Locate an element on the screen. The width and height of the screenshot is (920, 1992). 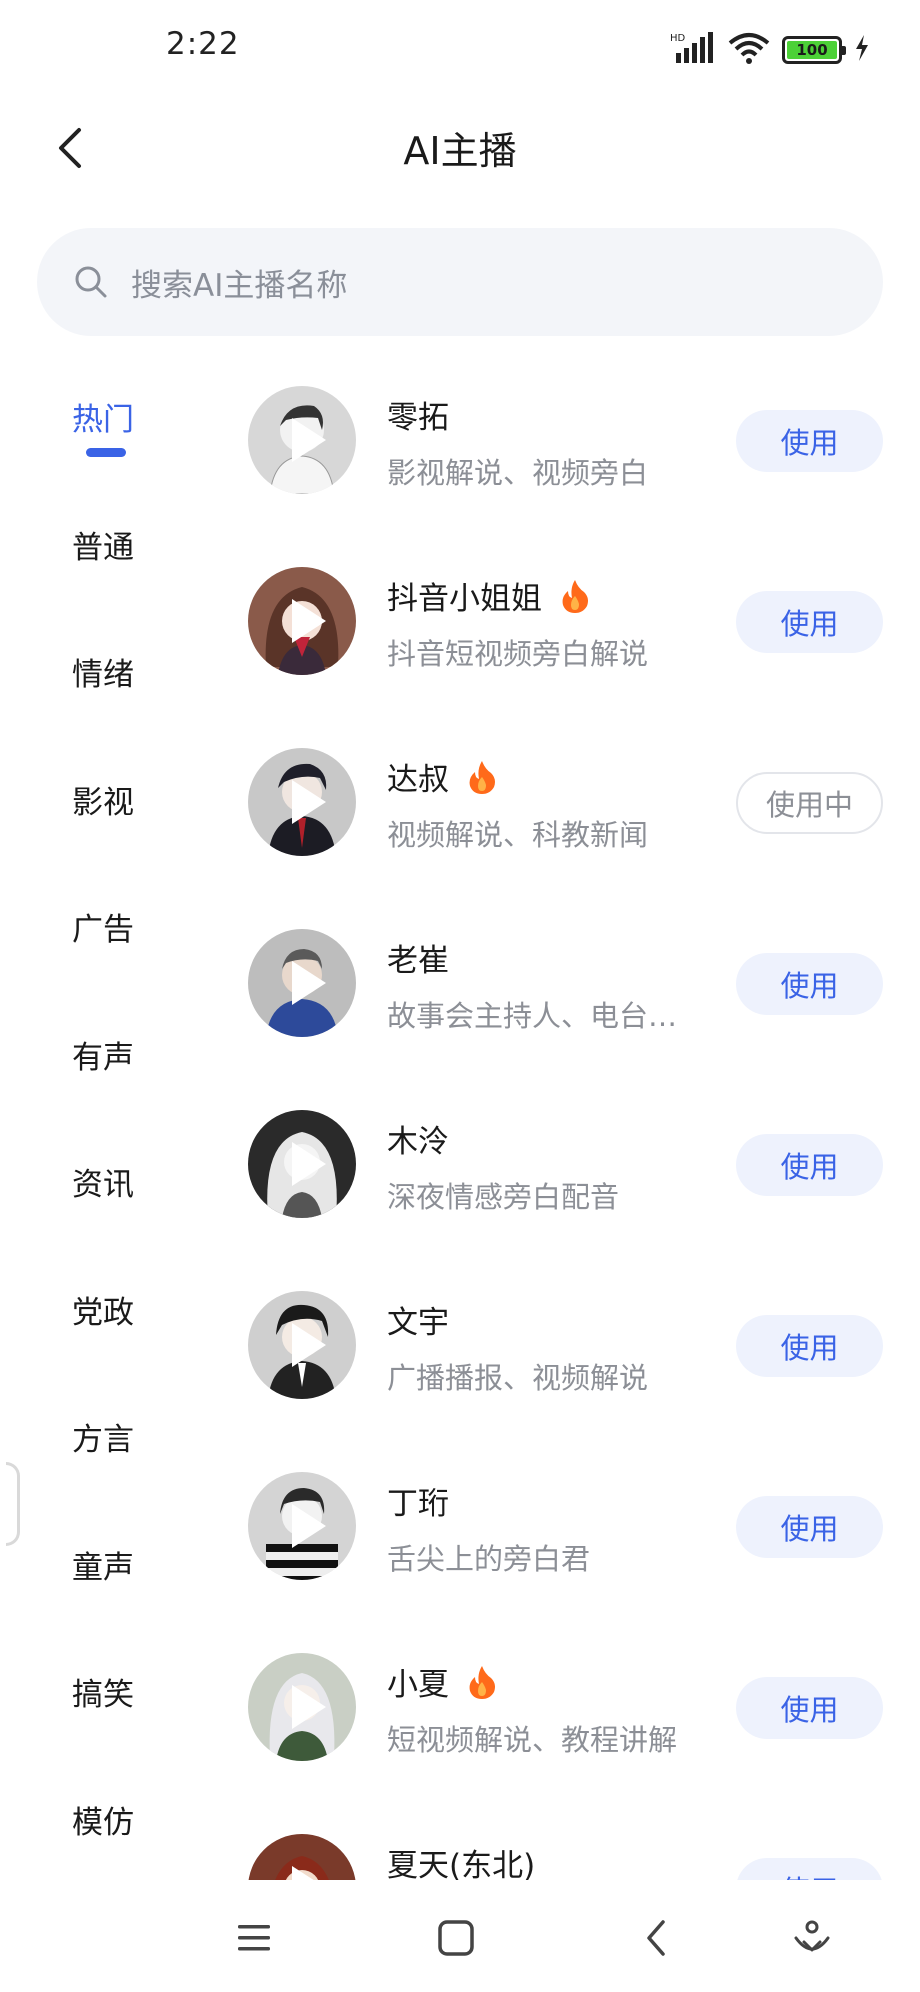
voice-name-line: 夏天(东北) is located at coordinates (461, 1860).